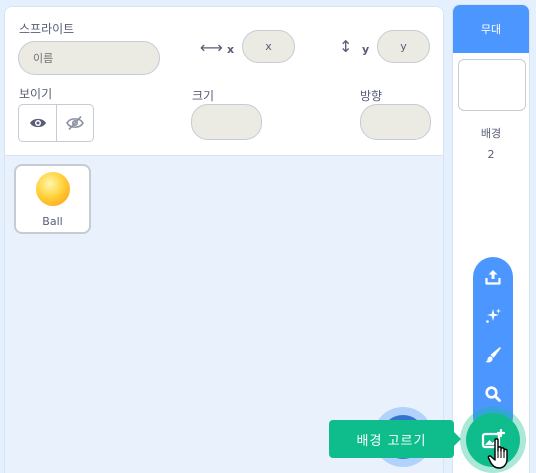 The height and width of the screenshot is (473, 536). I want to click on paint-icon, so click(493, 355).